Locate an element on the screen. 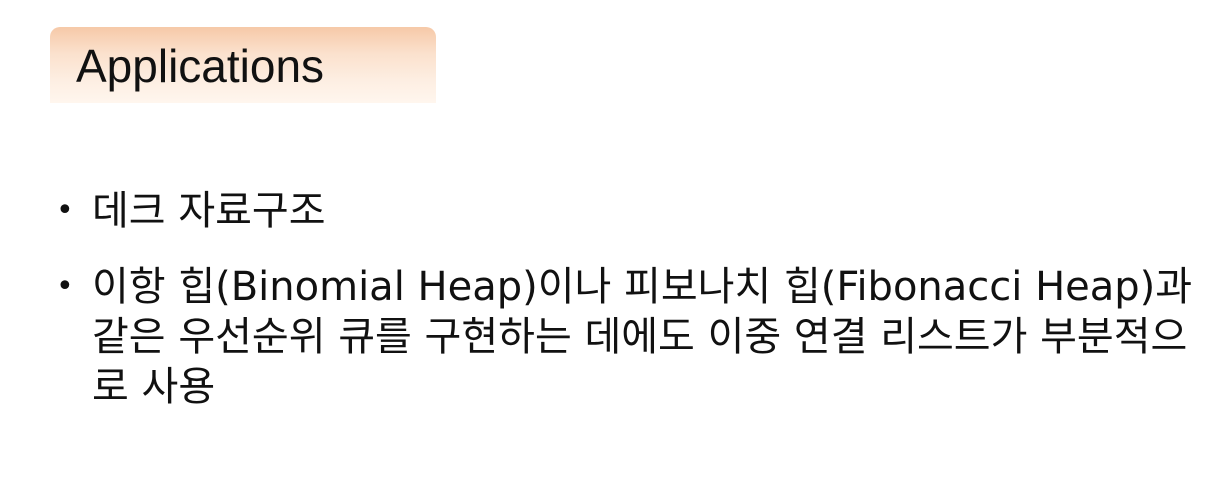  bullet-text: 데크 자료구조 is located at coordinates (209, 211).